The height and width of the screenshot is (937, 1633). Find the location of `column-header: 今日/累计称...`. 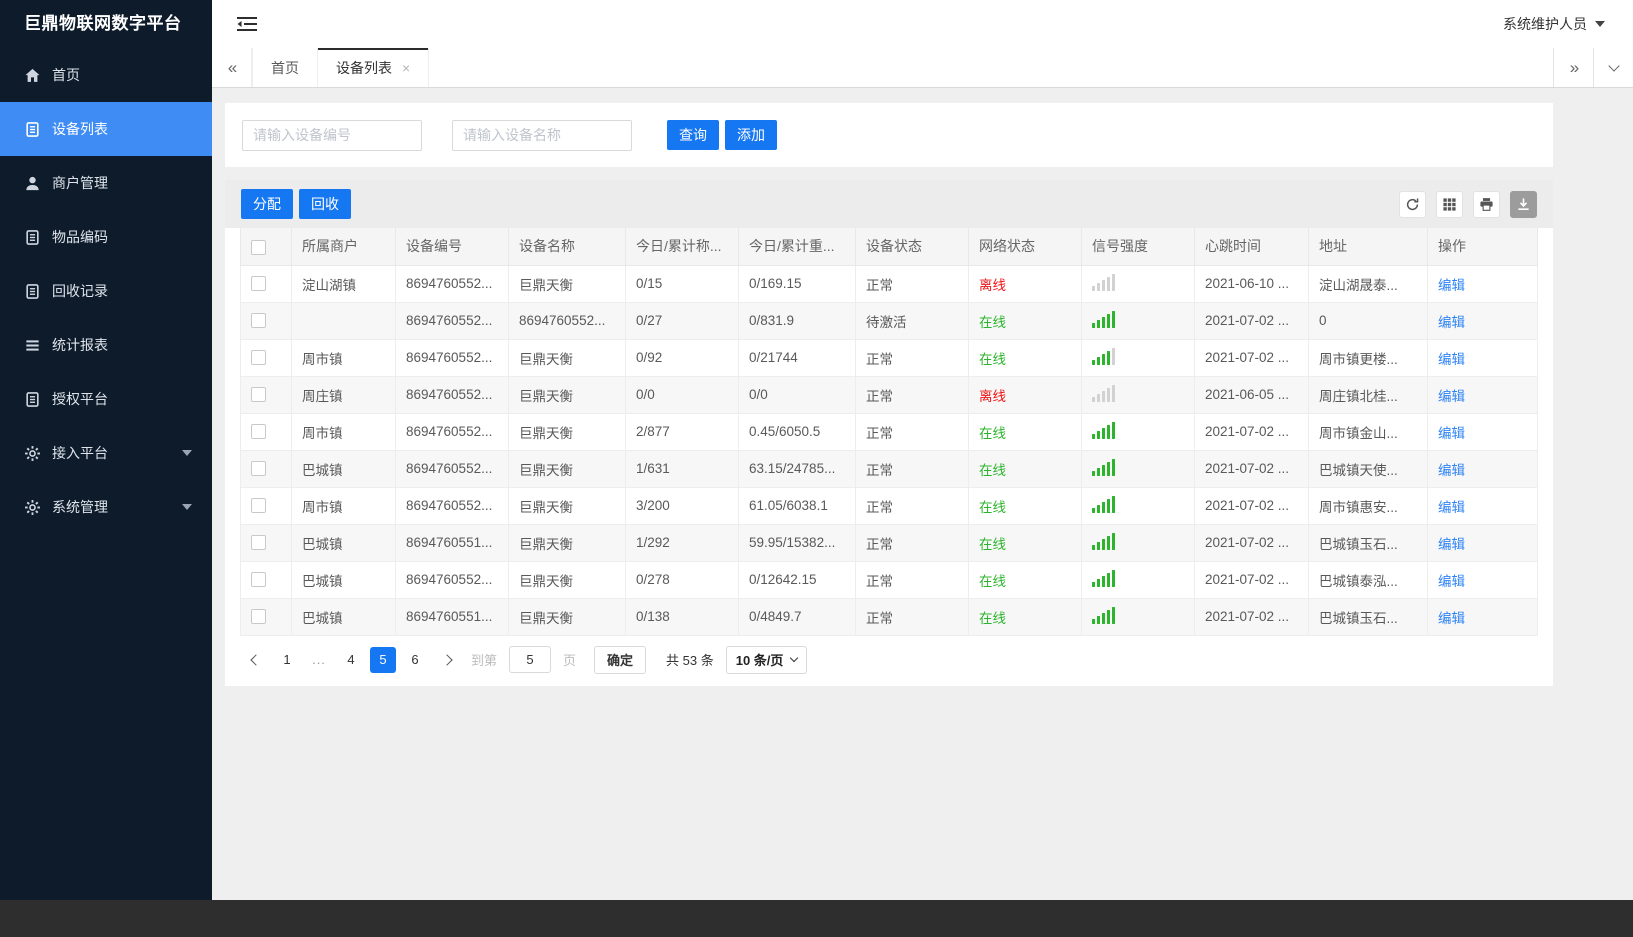

column-header: 今日/累计称... is located at coordinates (682, 247).